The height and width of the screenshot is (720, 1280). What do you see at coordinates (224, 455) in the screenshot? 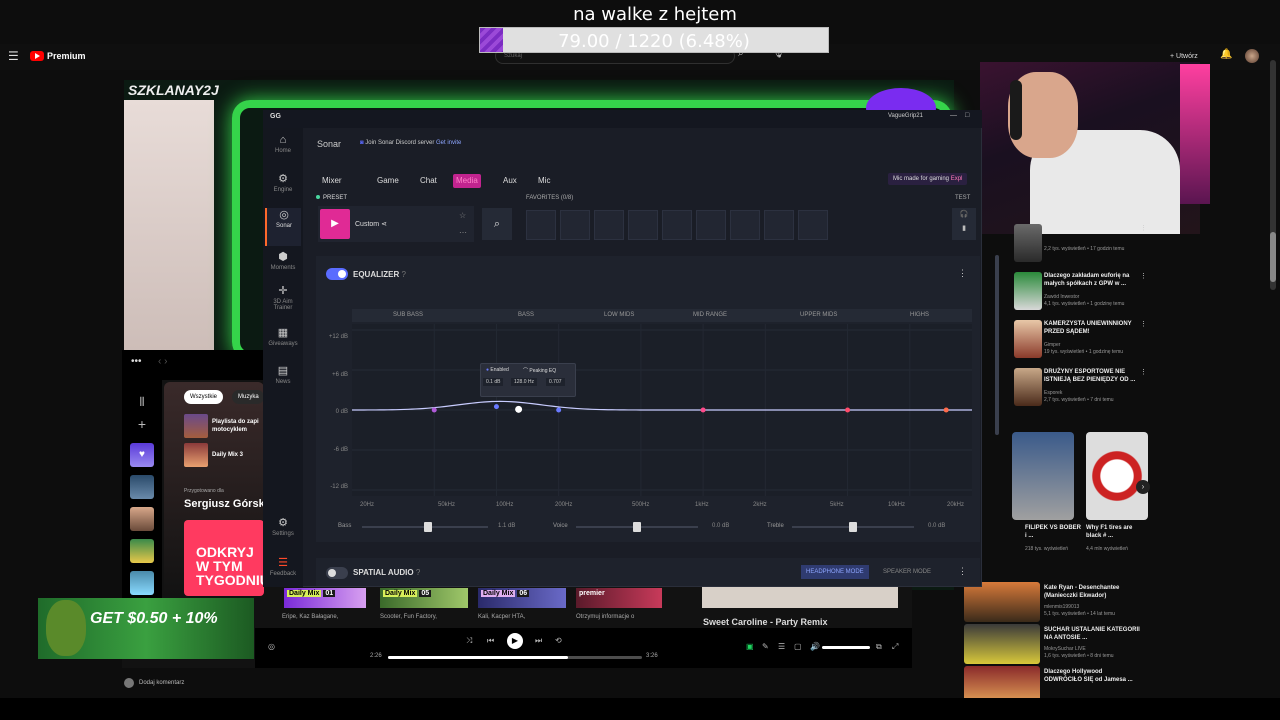
I see `list-item: Daily Mix 3` at bounding box center [224, 455].